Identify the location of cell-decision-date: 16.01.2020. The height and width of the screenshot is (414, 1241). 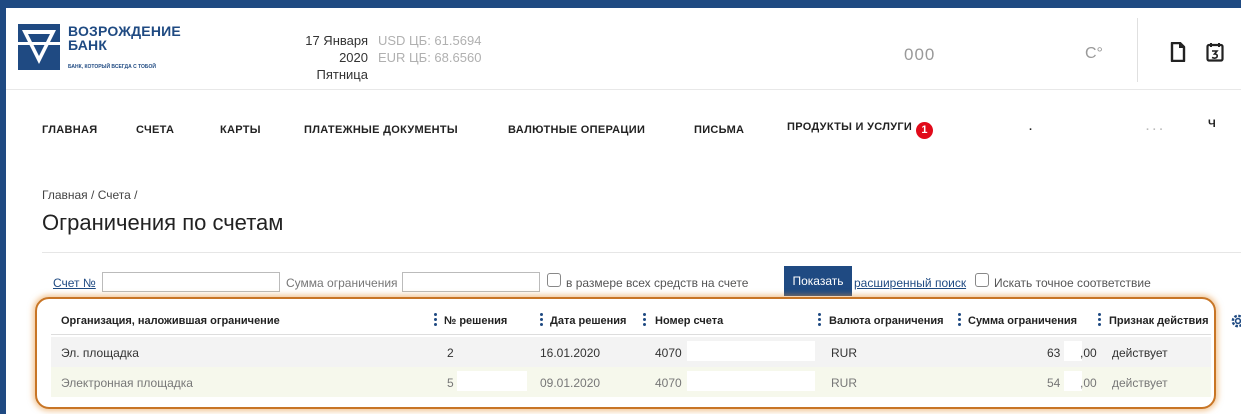
(570, 353).